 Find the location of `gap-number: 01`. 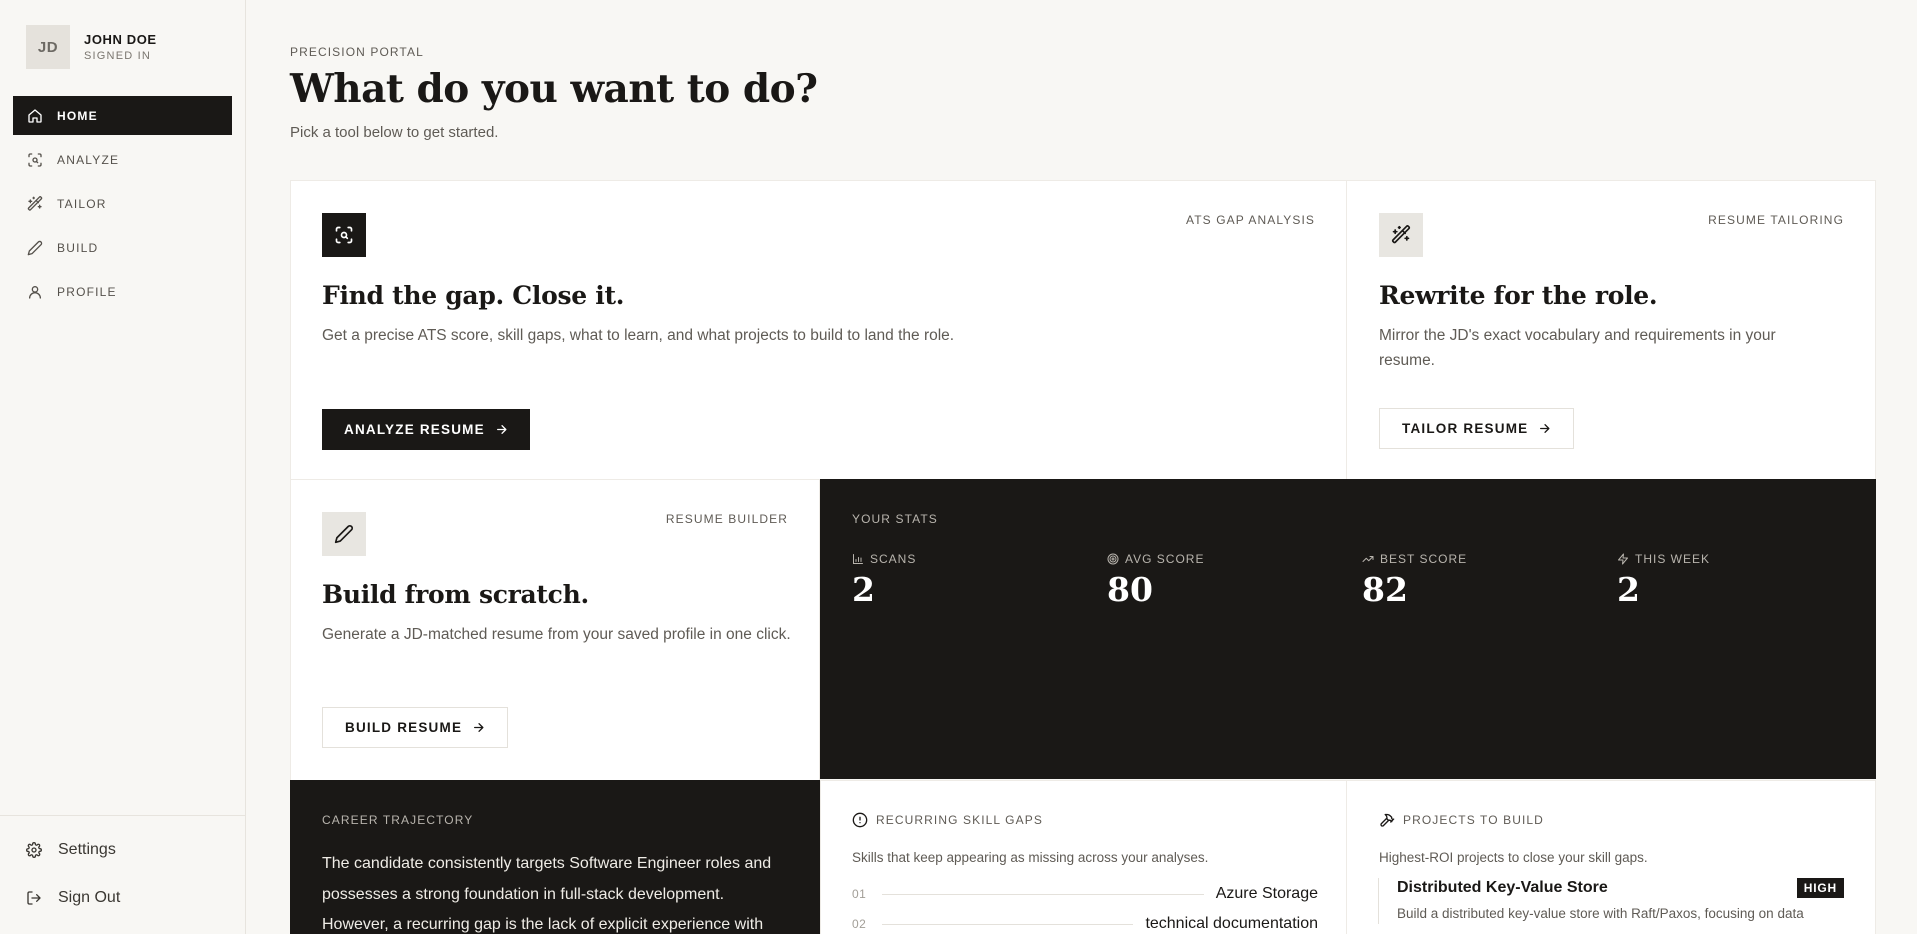

gap-number: 01 is located at coordinates (859, 894).